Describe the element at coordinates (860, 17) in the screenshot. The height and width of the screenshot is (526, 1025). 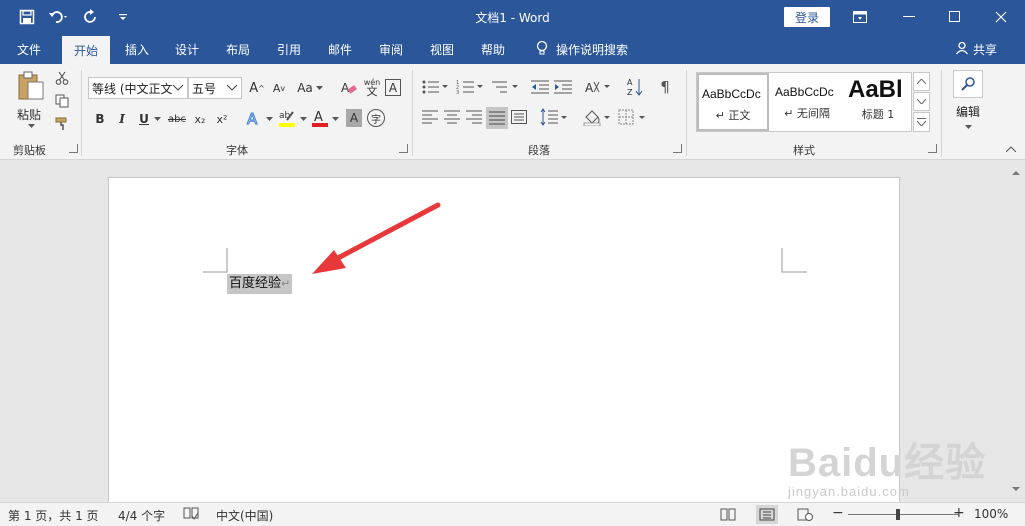
I see `ribbon-display-options-icon` at that location.